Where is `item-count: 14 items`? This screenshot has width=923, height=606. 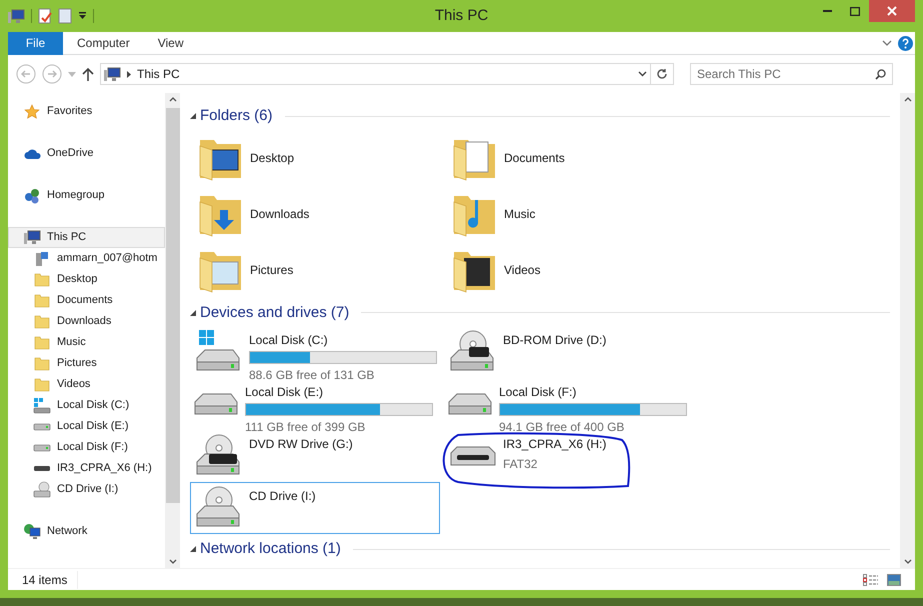 item-count: 14 items is located at coordinates (50, 579).